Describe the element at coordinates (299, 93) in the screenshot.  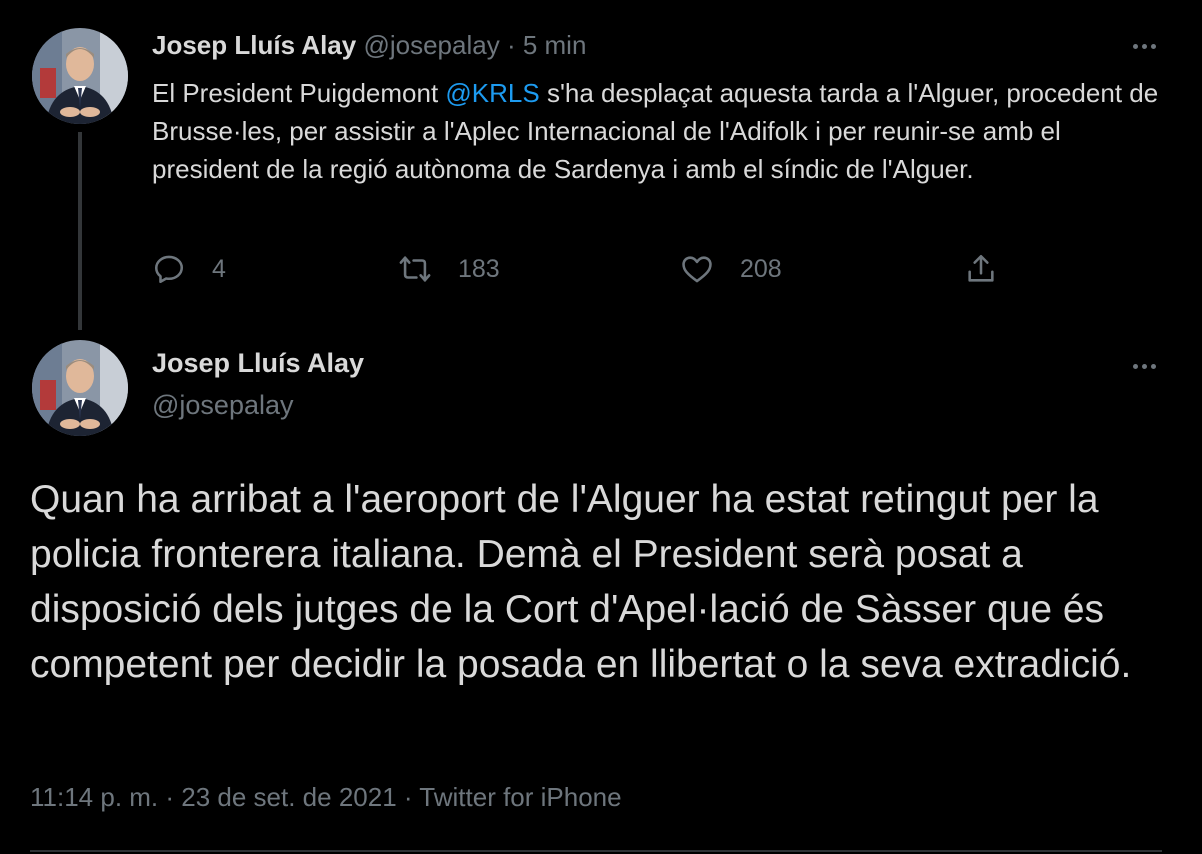
I see `tweet-text-start: El President Puigdemont` at that location.